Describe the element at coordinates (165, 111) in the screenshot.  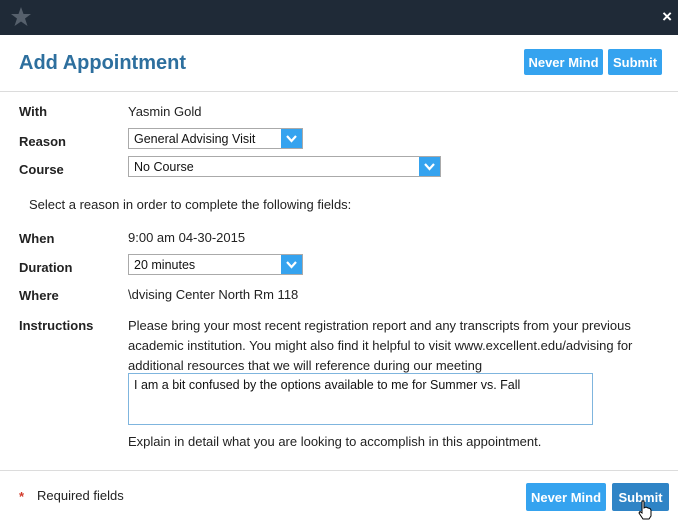
I see `with-value: Yasmin Gold` at that location.